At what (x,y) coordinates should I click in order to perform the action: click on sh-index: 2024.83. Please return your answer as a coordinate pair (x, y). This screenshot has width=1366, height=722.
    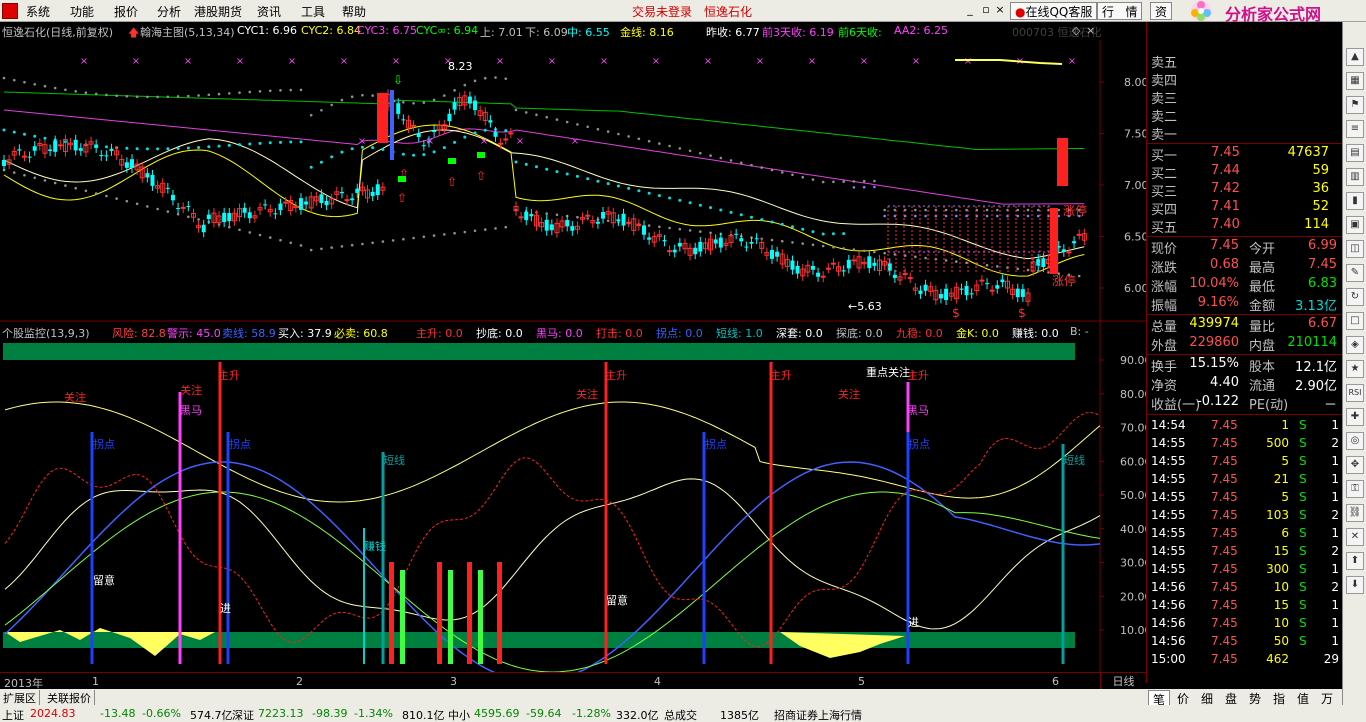
    Looking at the image, I should click on (53, 713).